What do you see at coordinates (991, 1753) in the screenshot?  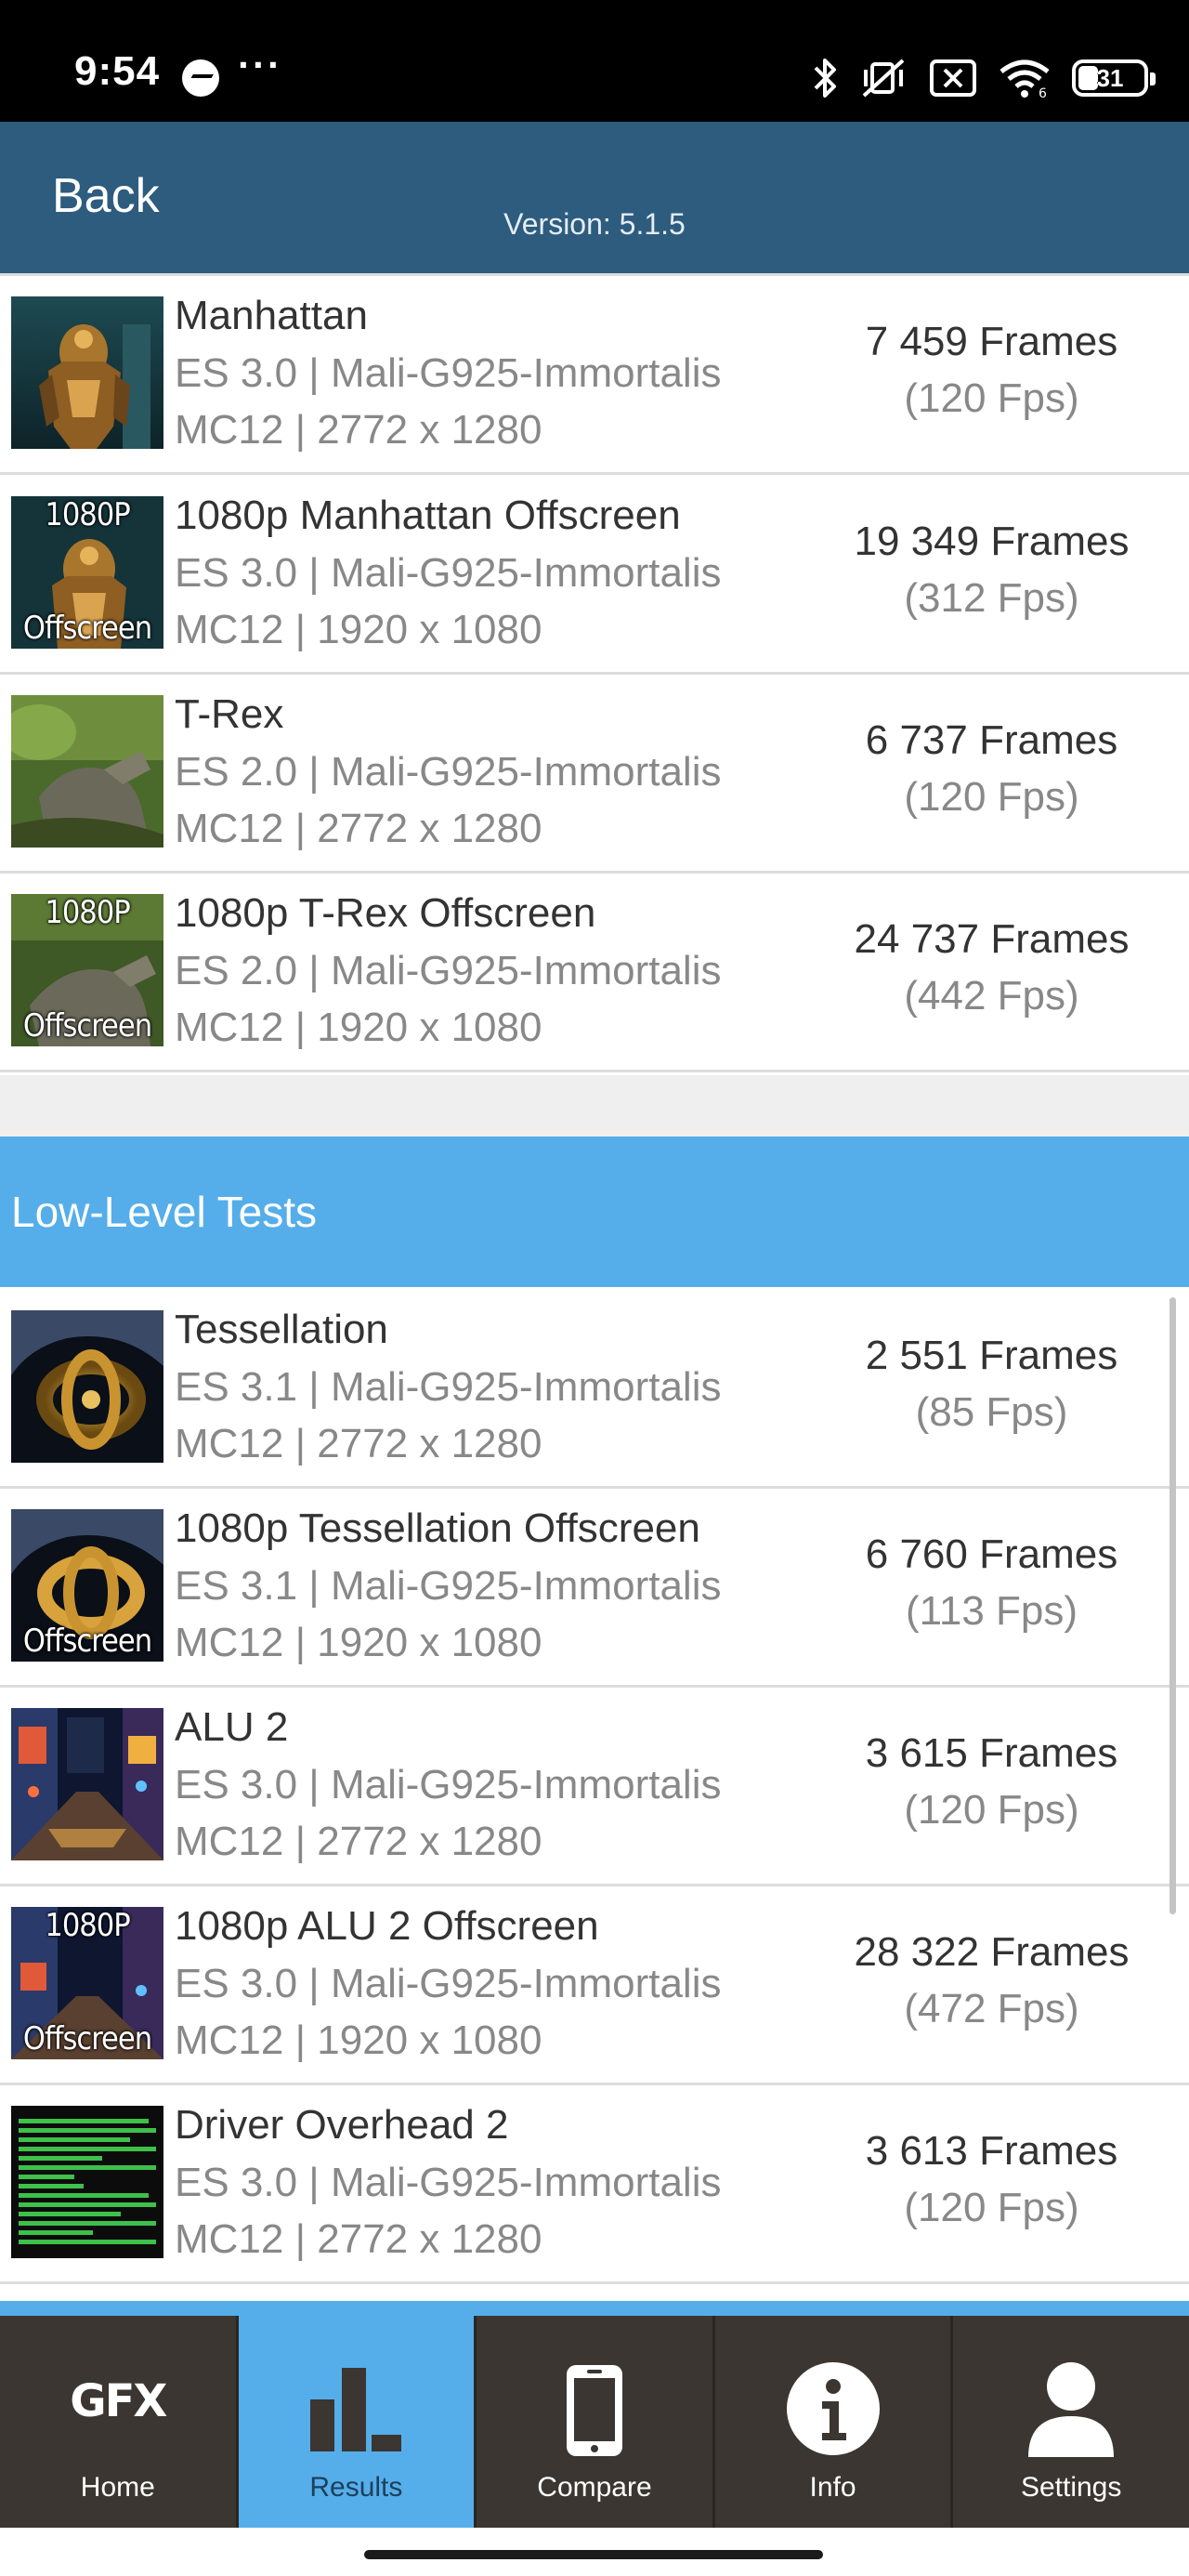 I see `test-frames: 3 615 Frames` at bounding box center [991, 1753].